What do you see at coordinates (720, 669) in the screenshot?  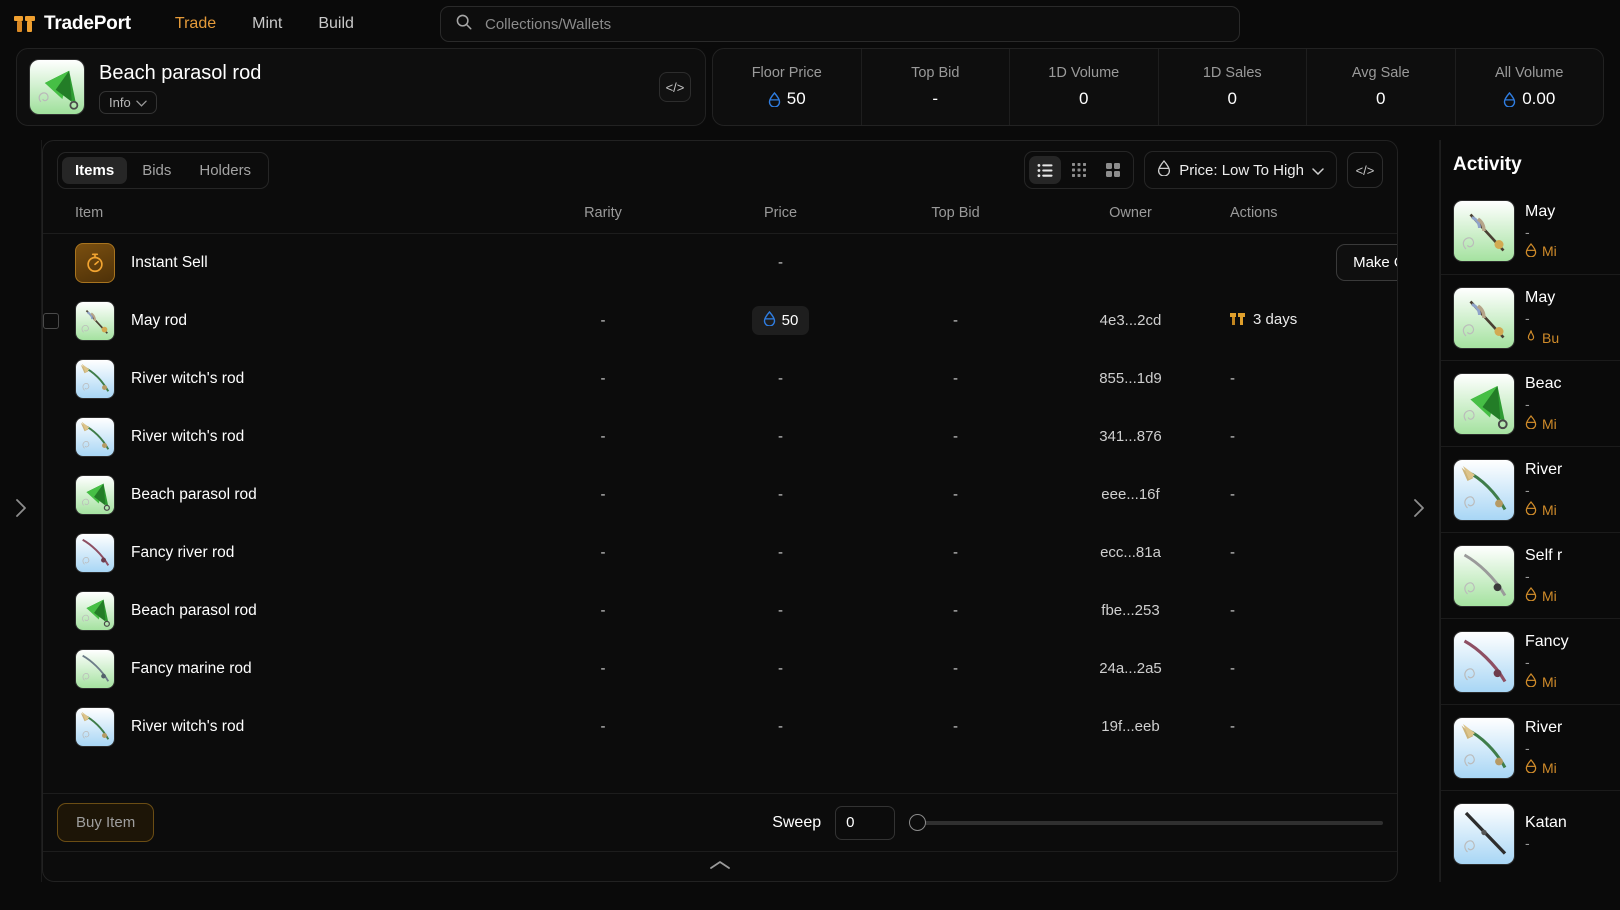 I see `table-row: Fancy marine rod - - - 24a...2a5 -` at bounding box center [720, 669].